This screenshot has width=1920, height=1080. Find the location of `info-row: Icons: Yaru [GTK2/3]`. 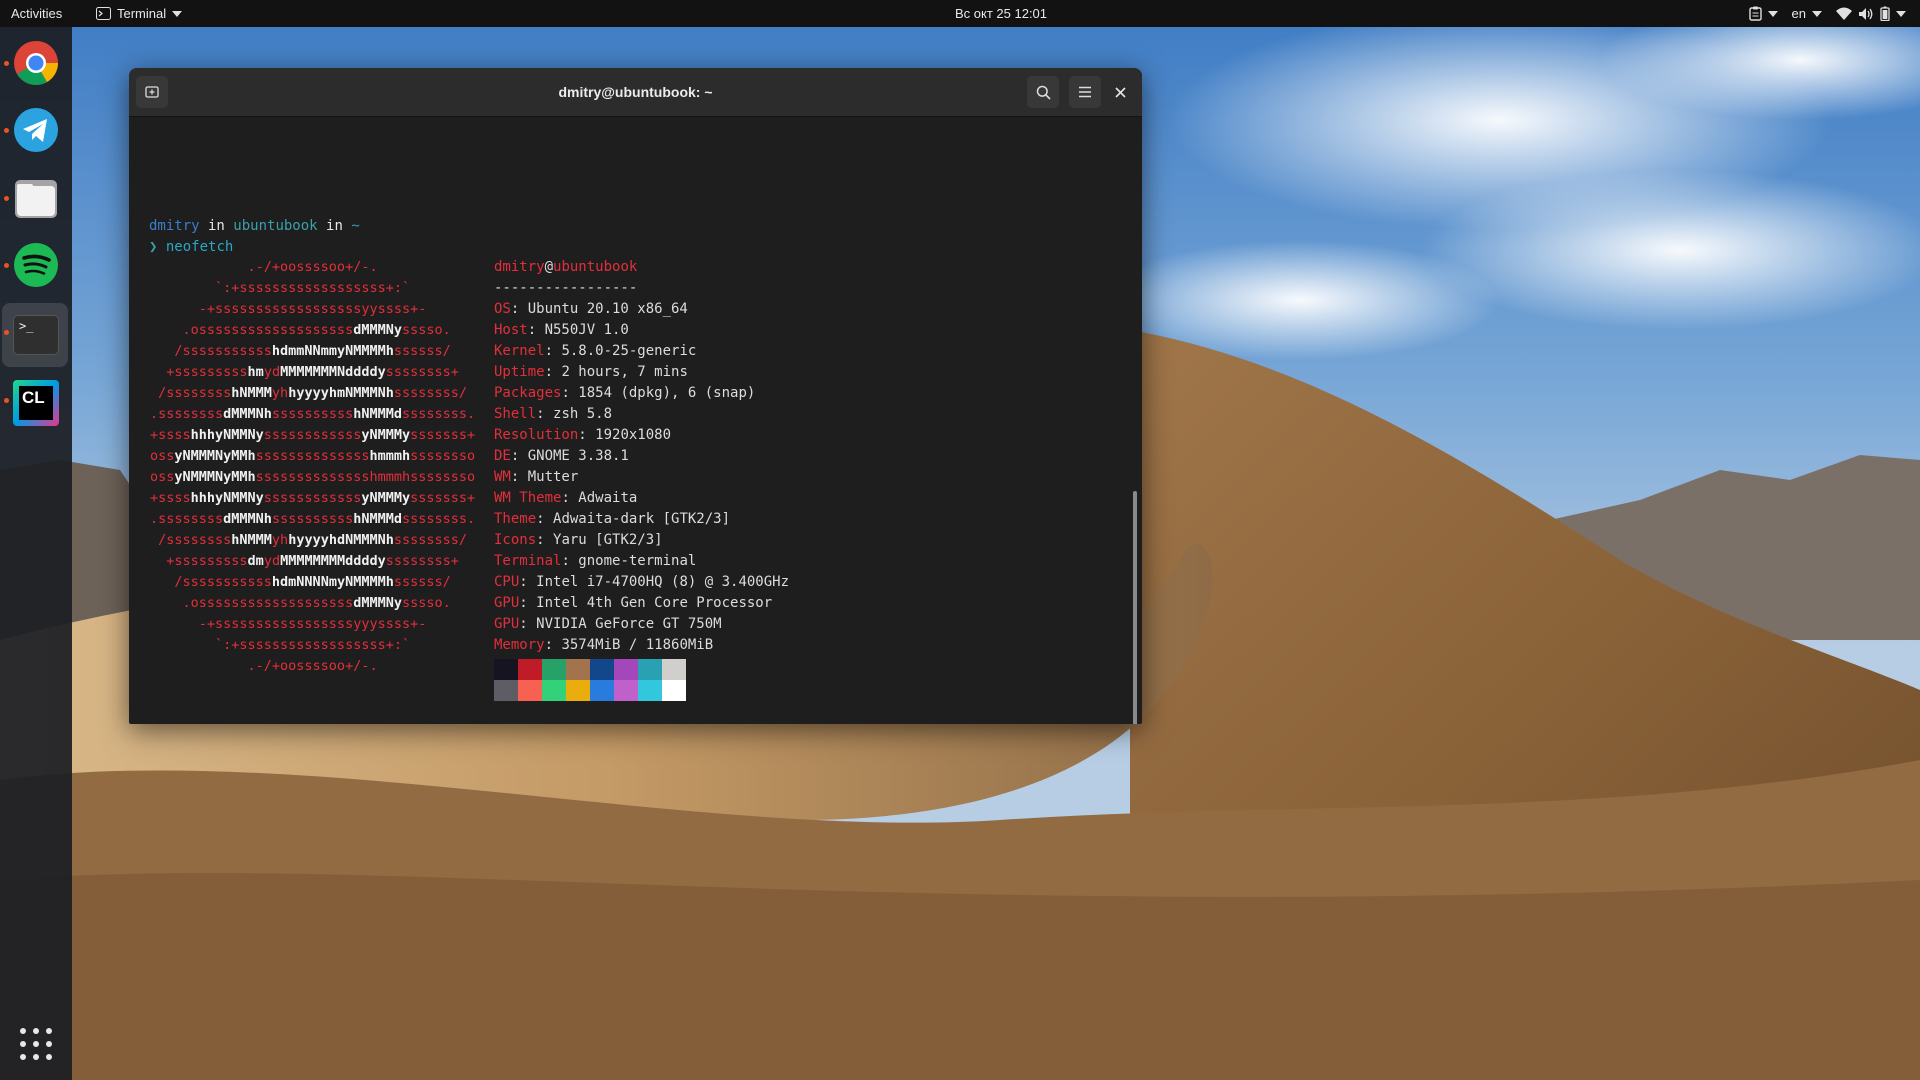

info-row: Icons: Yaru [GTK2/3] is located at coordinates (578, 540).